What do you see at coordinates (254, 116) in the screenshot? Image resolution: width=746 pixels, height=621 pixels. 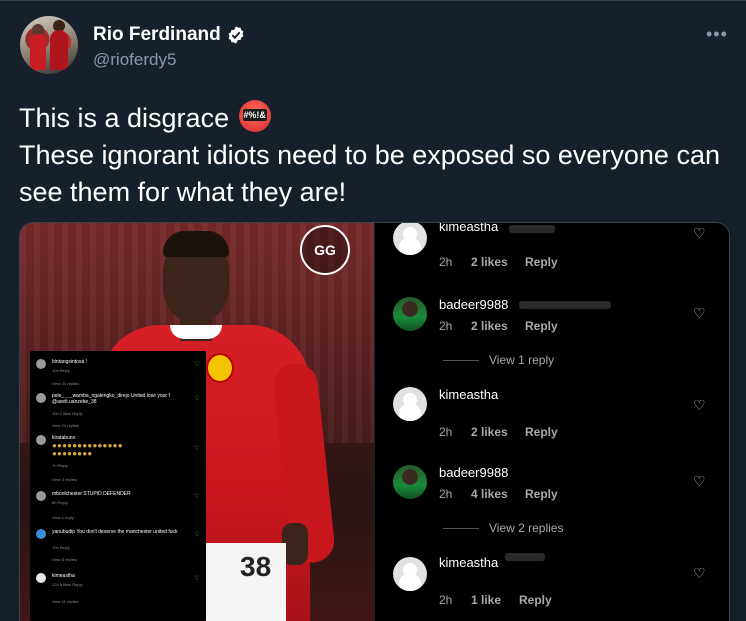 I see `angry-face-emoji-icon: #%!&` at bounding box center [254, 116].